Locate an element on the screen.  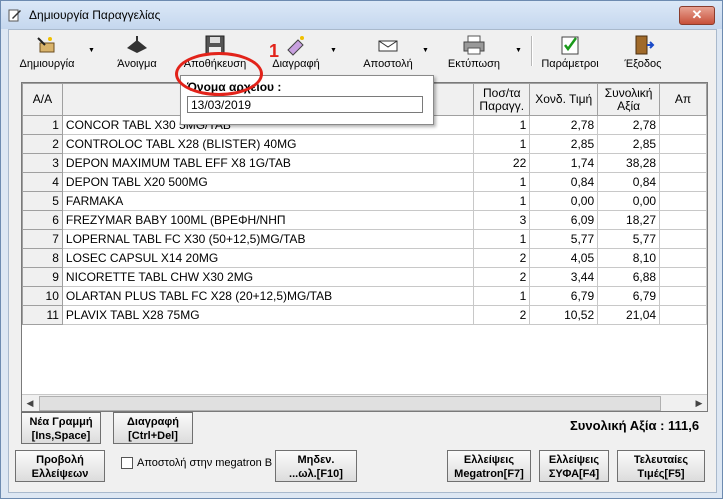
row-description: FREZYMAR BABY 100ML (ΒΡΕΦΗ/ΝΗΠ is located at coordinates (268, 220).